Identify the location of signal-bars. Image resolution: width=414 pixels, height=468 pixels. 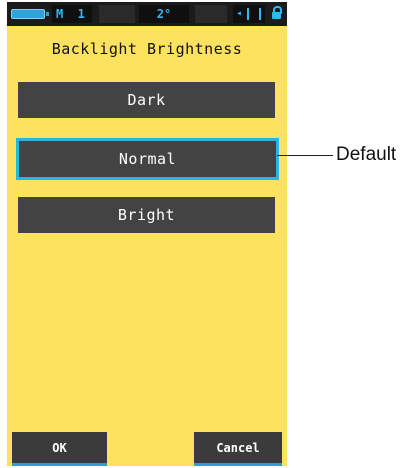
(254, 14).